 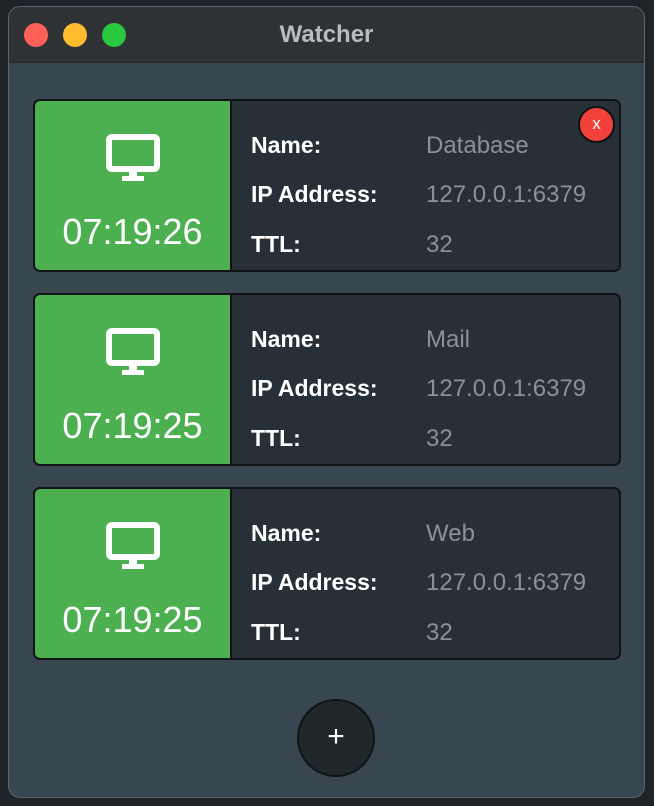 I want to click on name-row: Name: Web, so click(x=431, y=535).